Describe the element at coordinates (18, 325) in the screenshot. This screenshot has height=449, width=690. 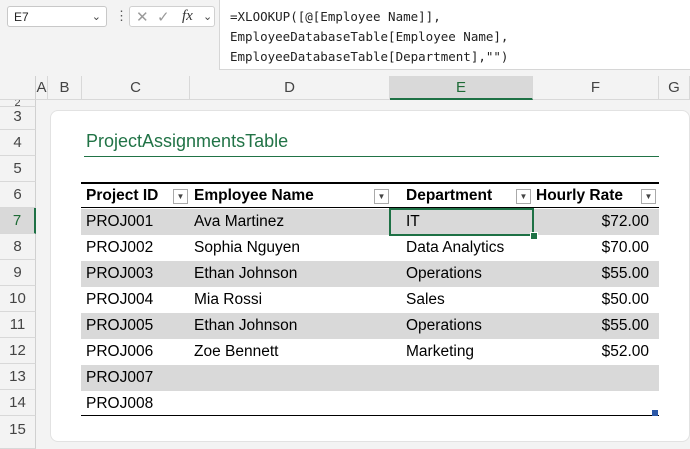
I see `row-header-11: 11` at that location.